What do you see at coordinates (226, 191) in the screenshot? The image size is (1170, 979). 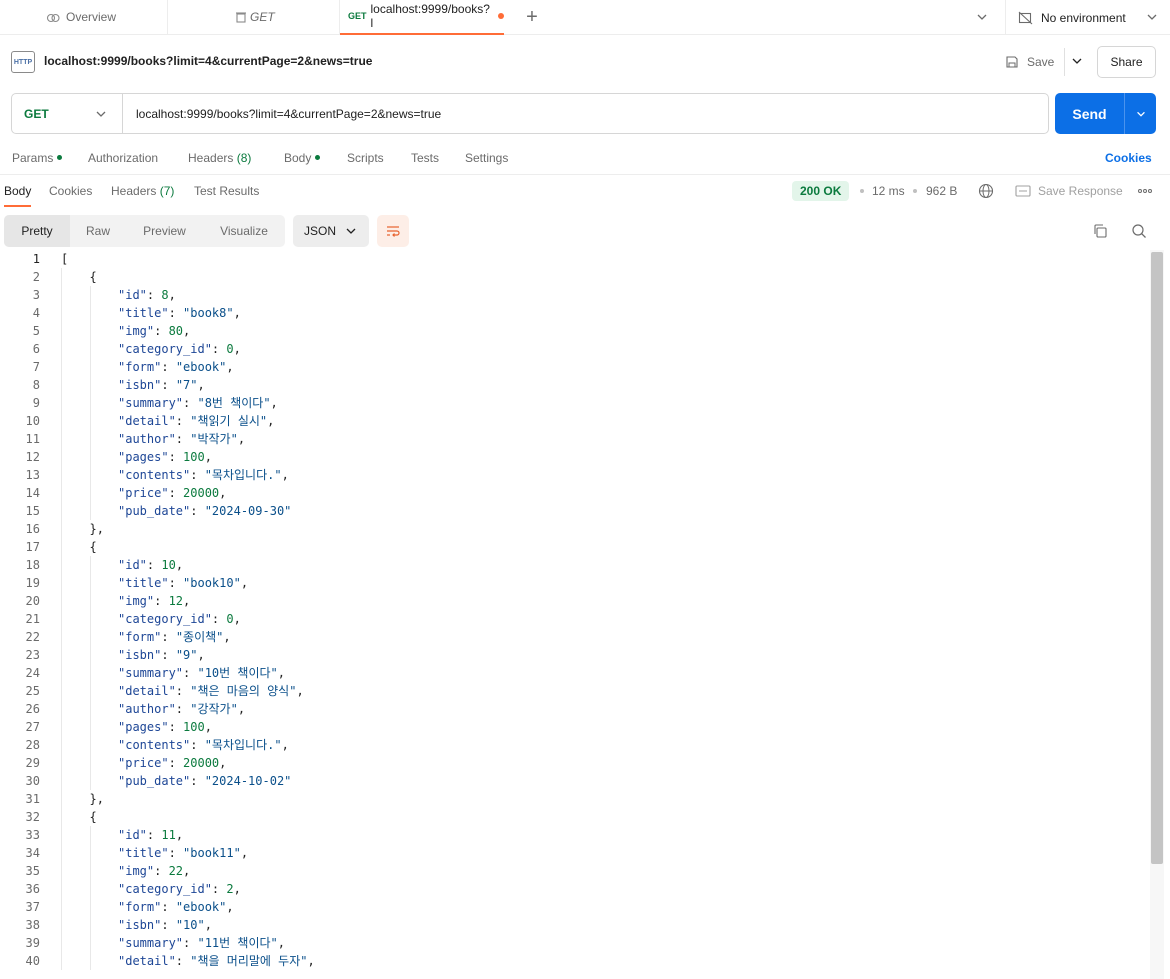 I see `response-tab-test-results: Test Results` at bounding box center [226, 191].